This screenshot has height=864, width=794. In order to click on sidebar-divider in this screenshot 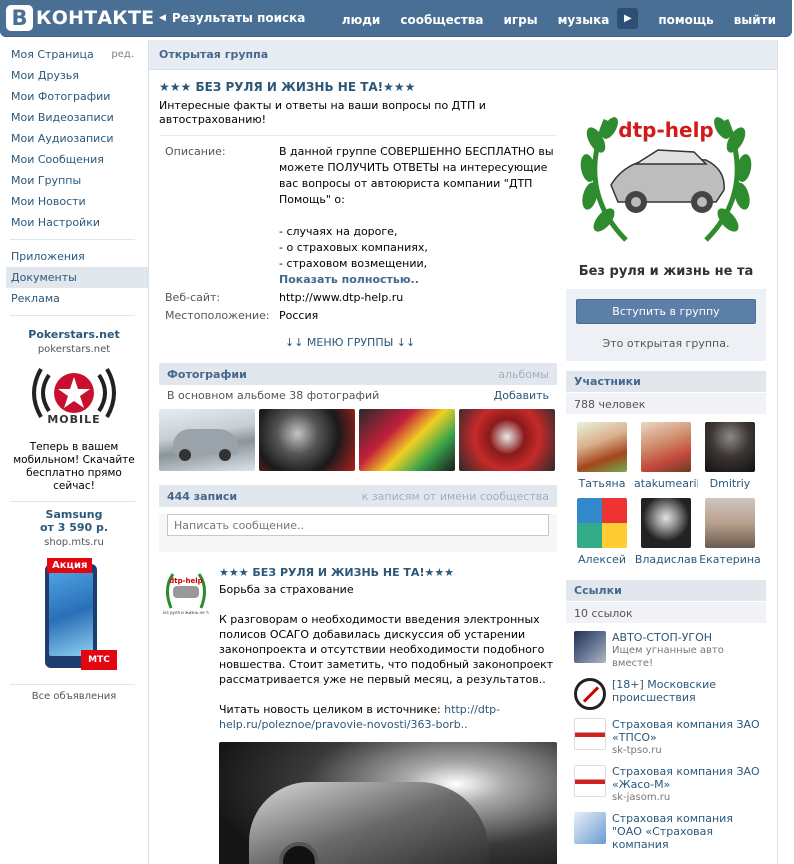, I will do `click(72, 315)`.